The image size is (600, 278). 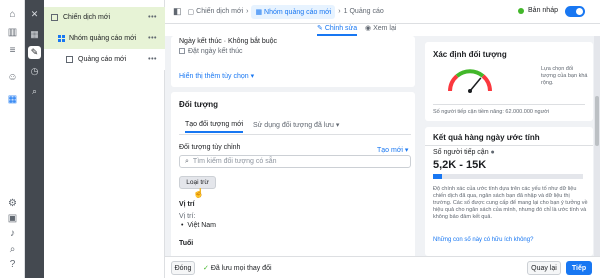 I want to click on cursor-hand-icon: ☝, so click(x=199, y=193).